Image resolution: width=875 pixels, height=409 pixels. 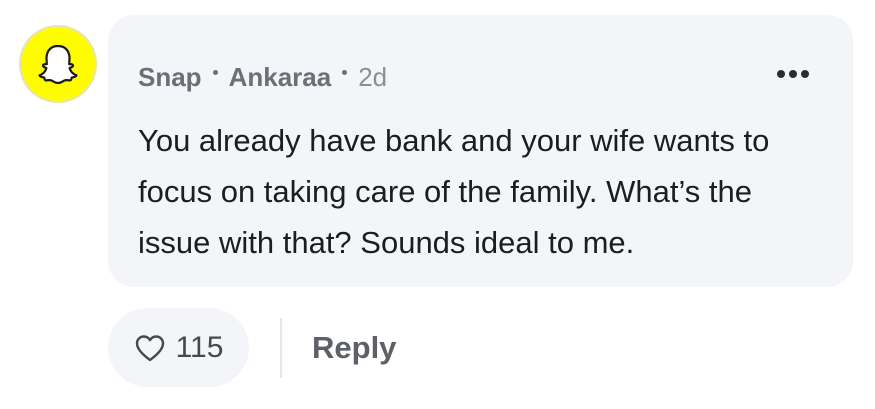 What do you see at coordinates (149, 347) in the screenshot?
I see `heart-outline-icon` at bounding box center [149, 347].